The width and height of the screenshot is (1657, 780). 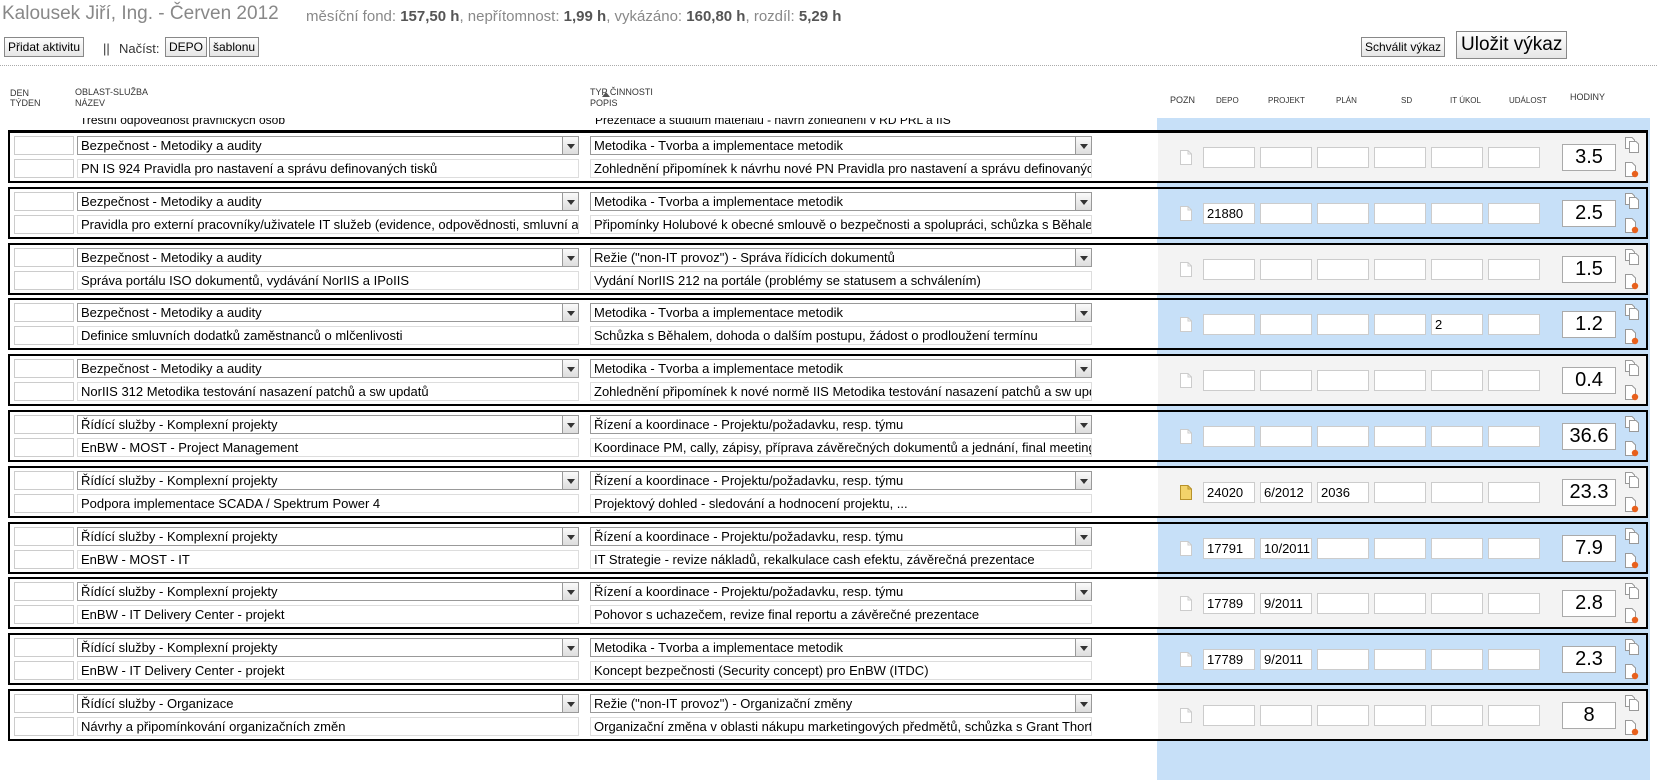 What do you see at coordinates (1589, 659) in the screenshot?
I see `hours-input: 2.3` at bounding box center [1589, 659].